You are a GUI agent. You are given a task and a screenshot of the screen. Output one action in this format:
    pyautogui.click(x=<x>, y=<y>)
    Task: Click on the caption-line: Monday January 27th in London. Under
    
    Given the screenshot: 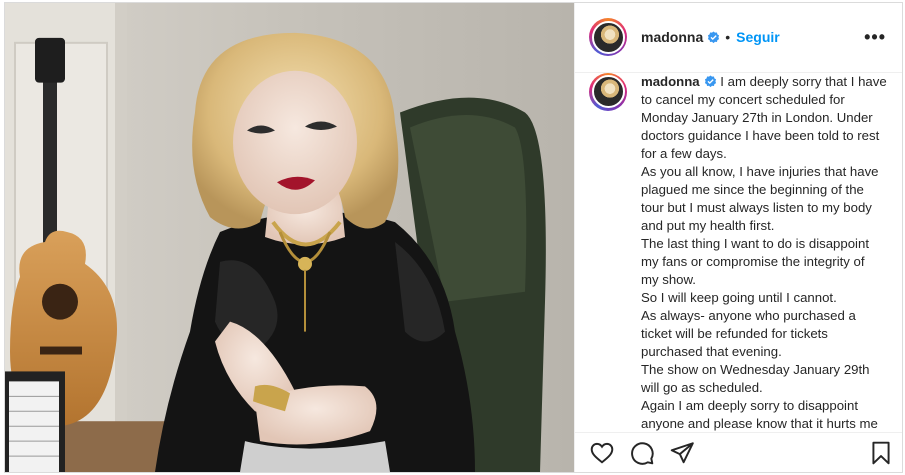 What is the action you would take?
    pyautogui.click(x=757, y=117)
    